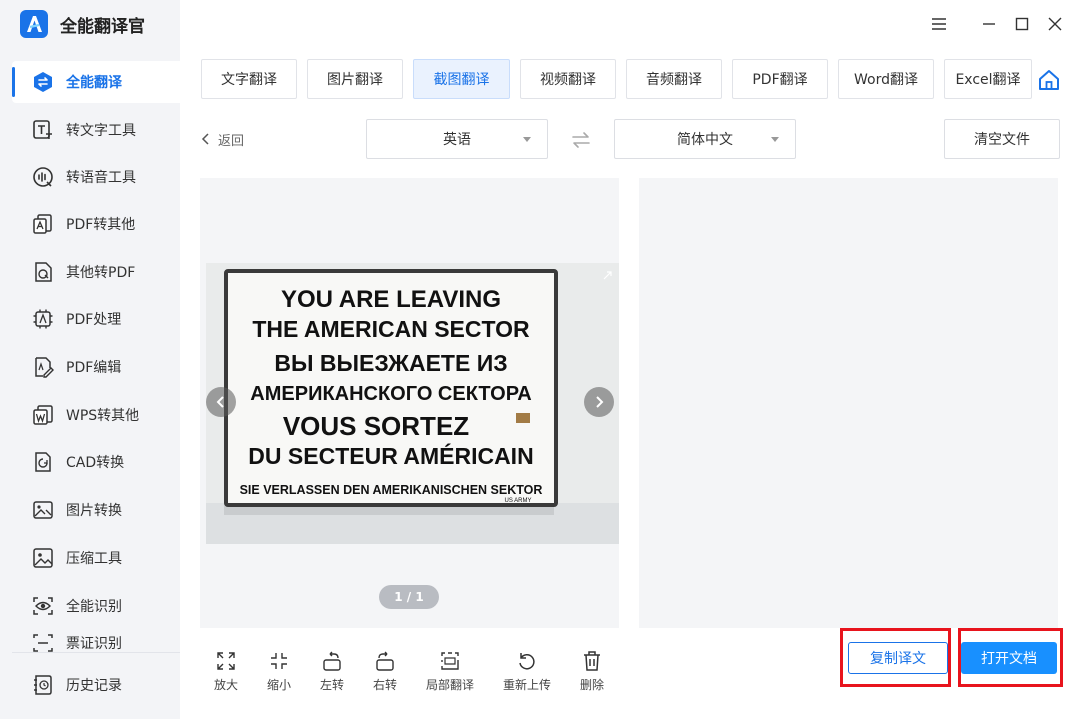 The image size is (1080, 719). I want to click on sidebar-item-label: 票证识别, so click(94, 644).